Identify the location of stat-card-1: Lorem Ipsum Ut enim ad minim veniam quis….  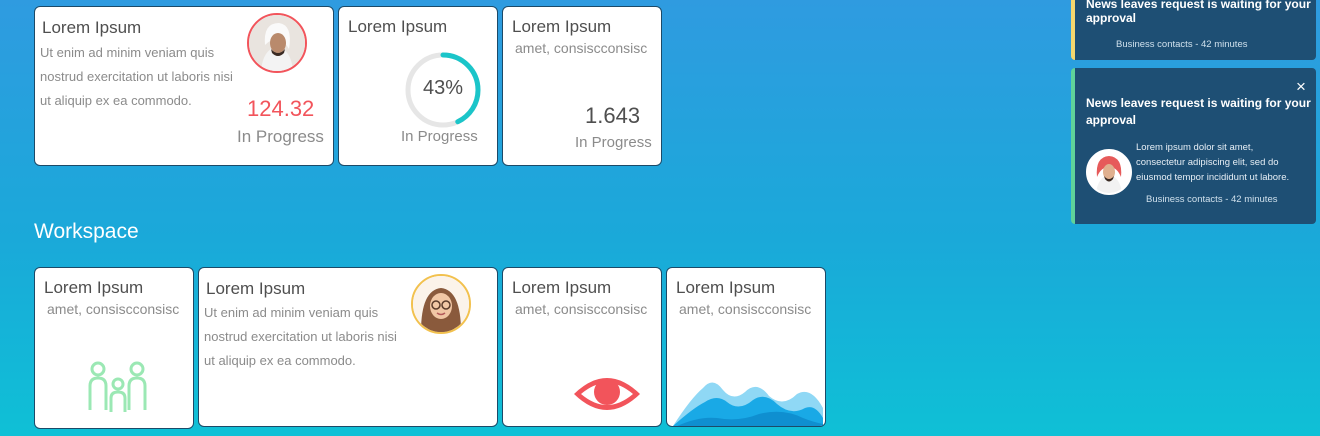
(184, 86).